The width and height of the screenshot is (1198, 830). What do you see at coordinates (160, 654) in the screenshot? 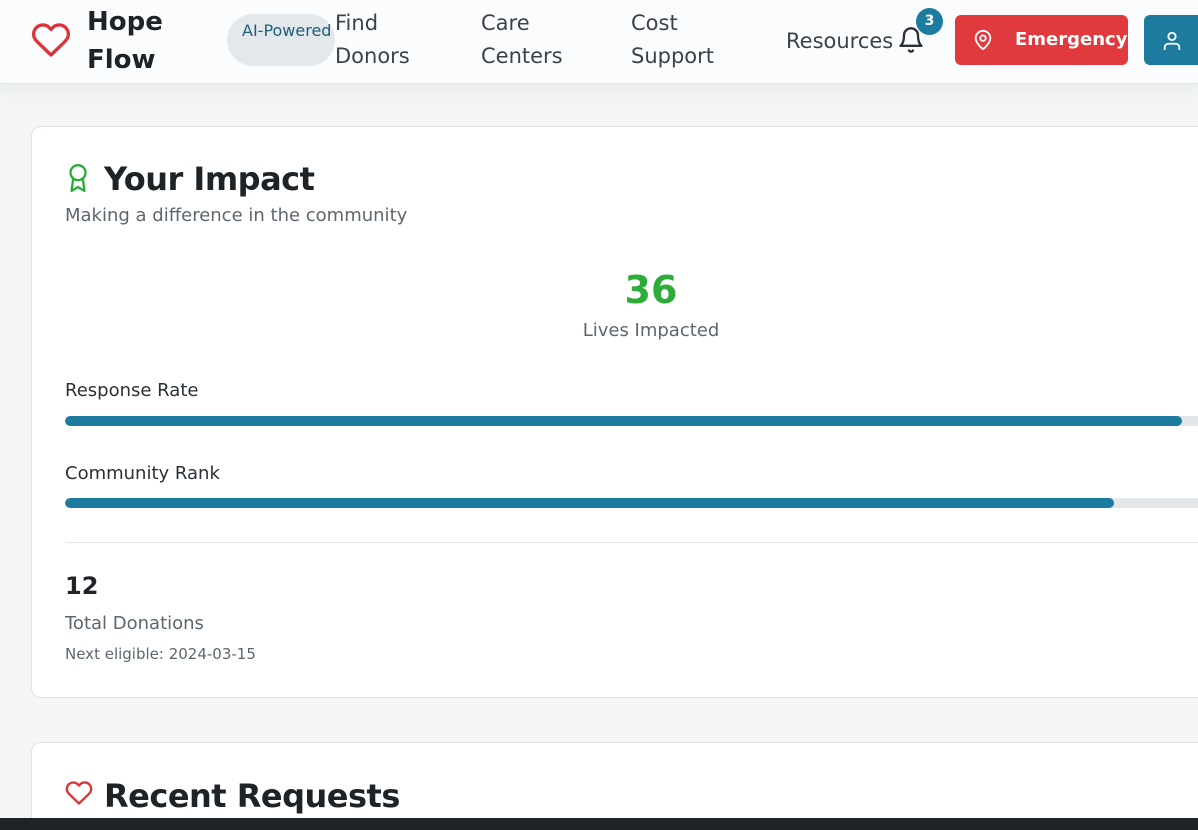
I see `next-eligible-date: Next eligible: 2024-03-15` at bounding box center [160, 654].